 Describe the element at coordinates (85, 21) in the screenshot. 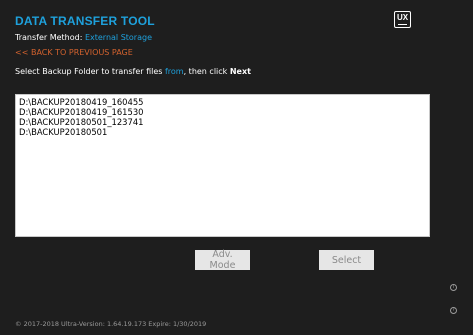

I see `app-title: DATA TRANSFER TOOL` at that location.